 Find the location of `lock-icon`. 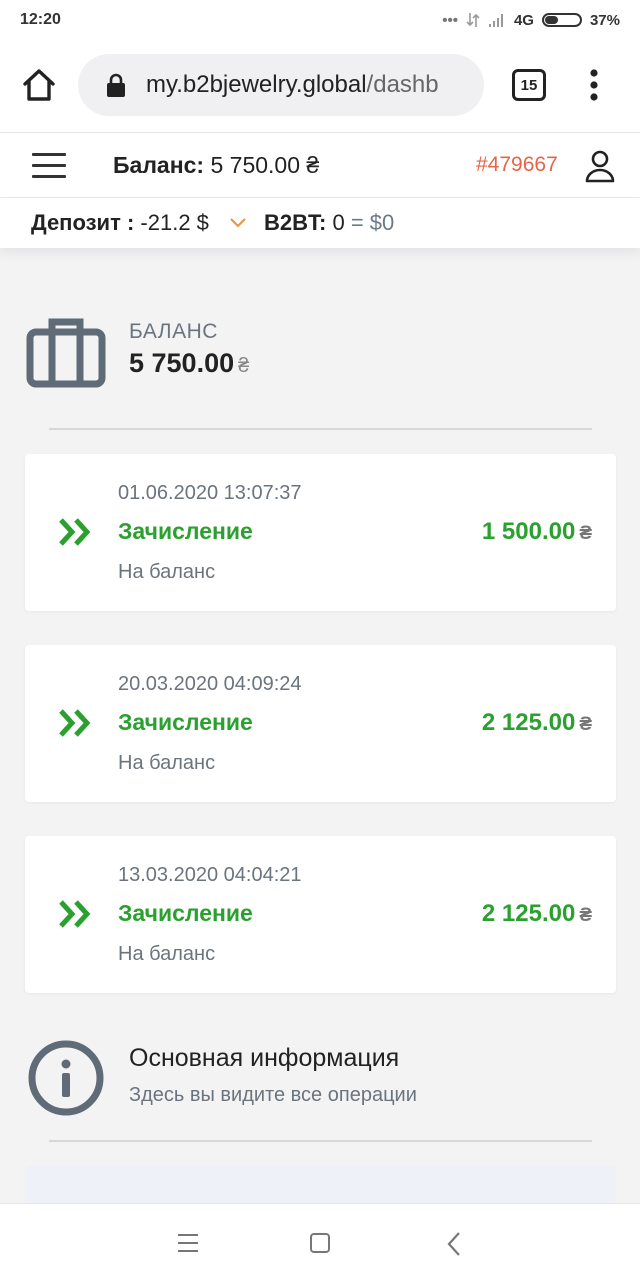

lock-icon is located at coordinates (116, 85).